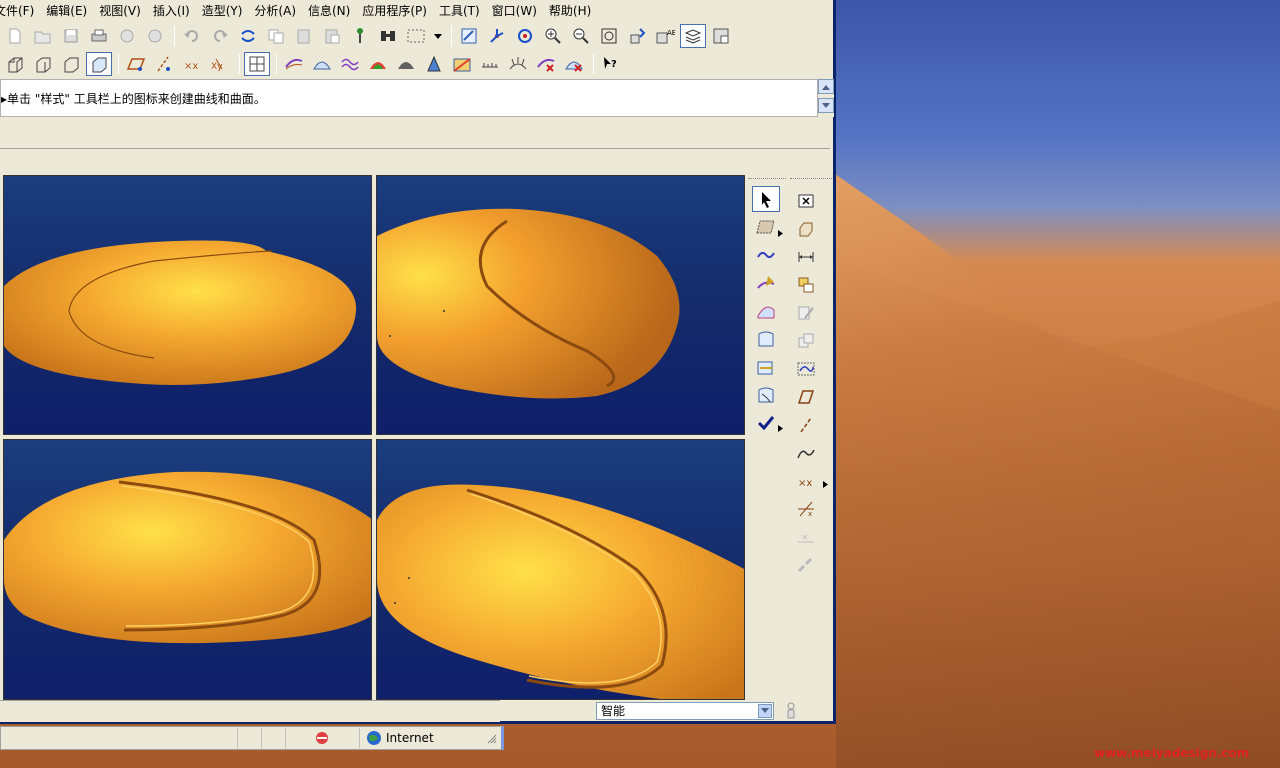  What do you see at coordinates (490, 64) in the screenshot?
I see `ruler-icon` at bounding box center [490, 64].